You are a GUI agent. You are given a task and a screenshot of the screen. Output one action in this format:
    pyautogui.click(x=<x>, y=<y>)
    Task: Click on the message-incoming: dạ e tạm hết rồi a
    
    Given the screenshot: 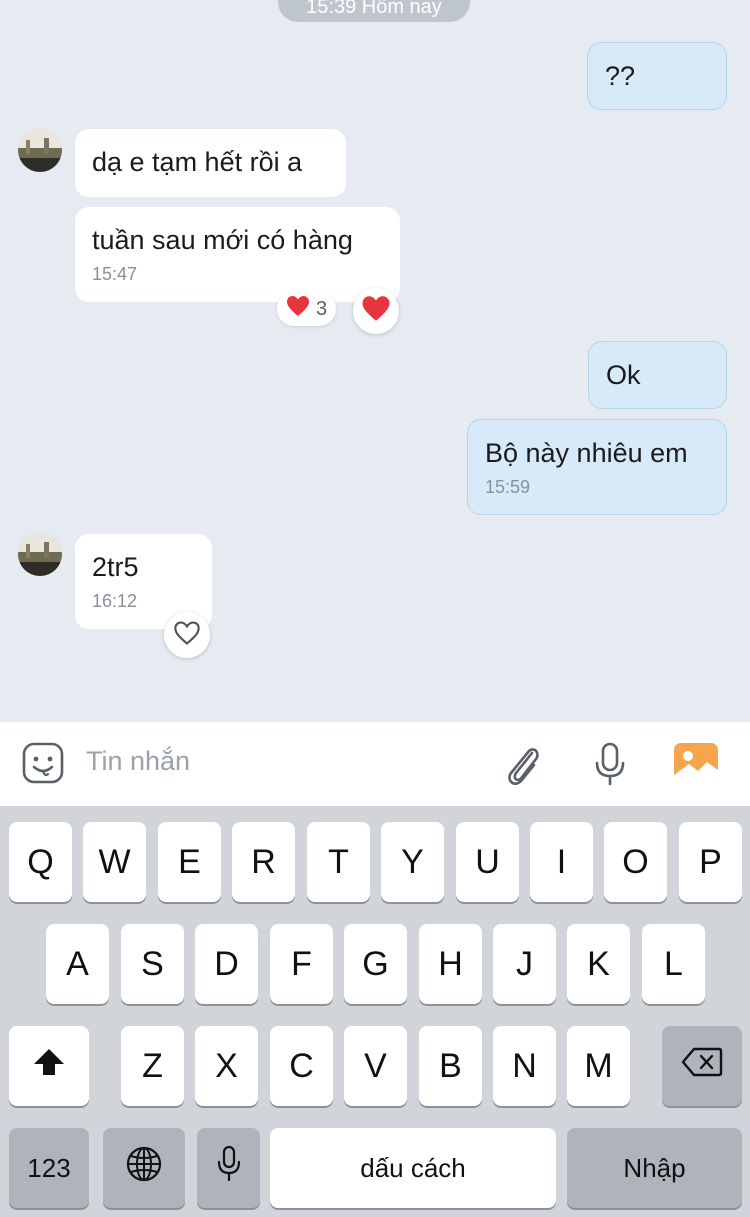 What is the action you would take?
    pyautogui.click(x=210, y=163)
    